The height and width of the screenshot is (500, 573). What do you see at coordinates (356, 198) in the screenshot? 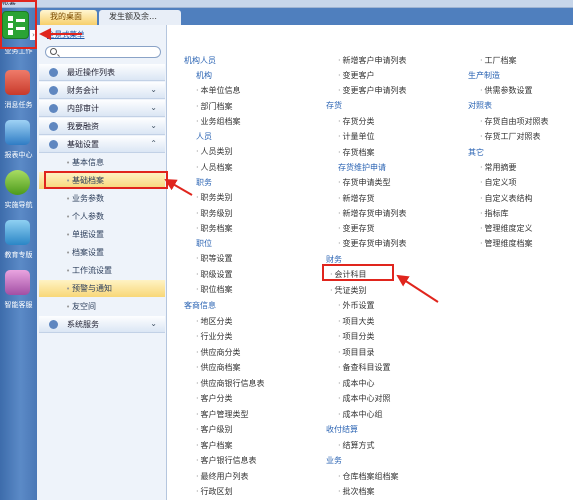
I see `archive-link: 新增存货` at bounding box center [356, 198].